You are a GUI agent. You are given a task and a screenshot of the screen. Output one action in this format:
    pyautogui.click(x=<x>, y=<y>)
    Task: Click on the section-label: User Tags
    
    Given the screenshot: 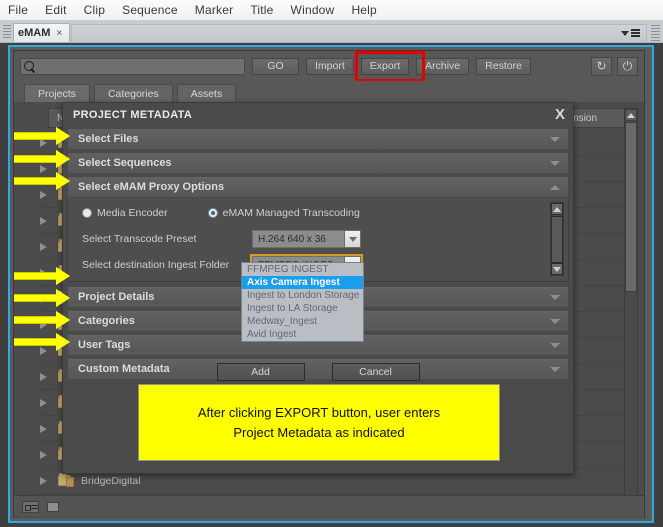 What is the action you would take?
    pyautogui.click(x=104, y=345)
    